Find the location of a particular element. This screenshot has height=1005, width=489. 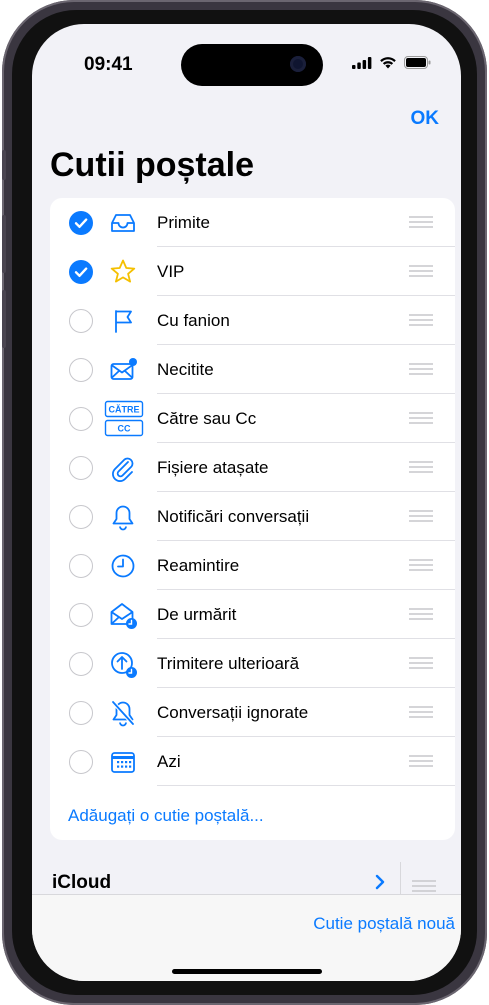

cc-label: CC is located at coordinates (124, 429).